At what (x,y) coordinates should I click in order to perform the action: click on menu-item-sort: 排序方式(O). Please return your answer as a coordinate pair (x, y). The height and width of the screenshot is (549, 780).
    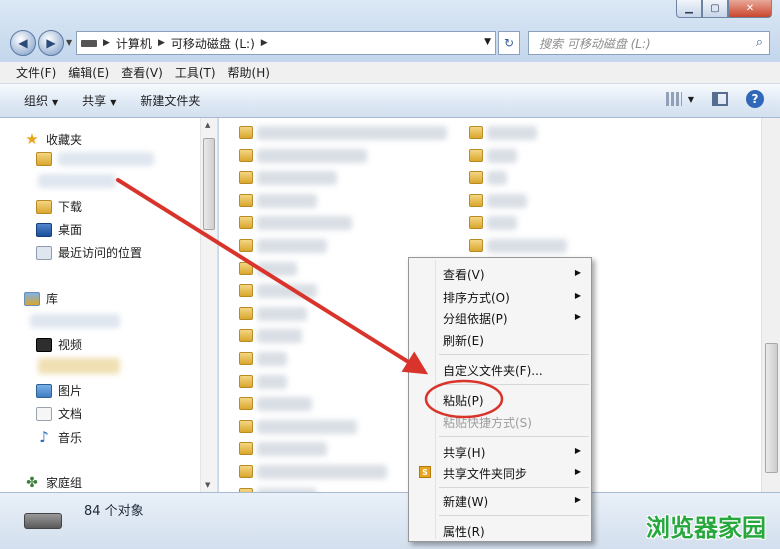
    Looking at the image, I should click on (476, 297).